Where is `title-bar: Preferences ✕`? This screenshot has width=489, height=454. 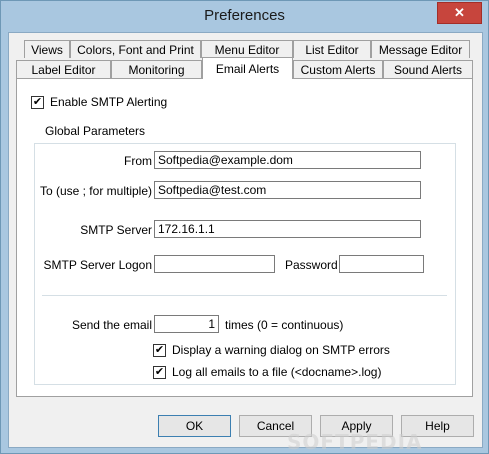 title-bar: Preferences ✕ is located at coordinates (244, 16).